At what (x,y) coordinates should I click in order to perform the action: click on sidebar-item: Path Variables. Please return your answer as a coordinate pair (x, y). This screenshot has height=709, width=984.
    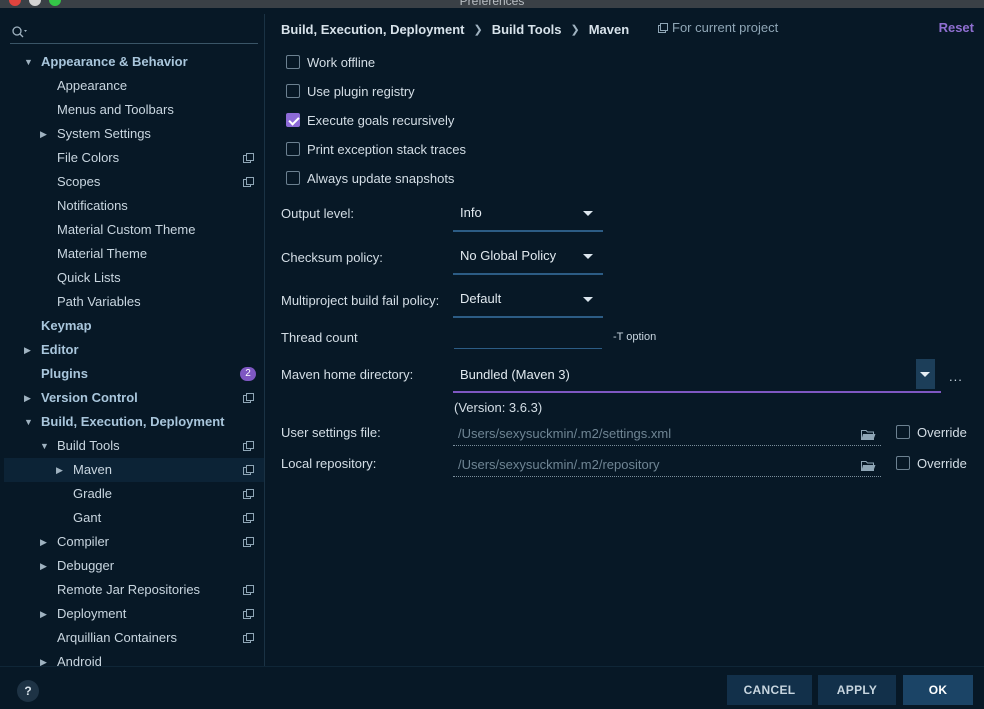
    Looking at the image, I should click on (134, 302).